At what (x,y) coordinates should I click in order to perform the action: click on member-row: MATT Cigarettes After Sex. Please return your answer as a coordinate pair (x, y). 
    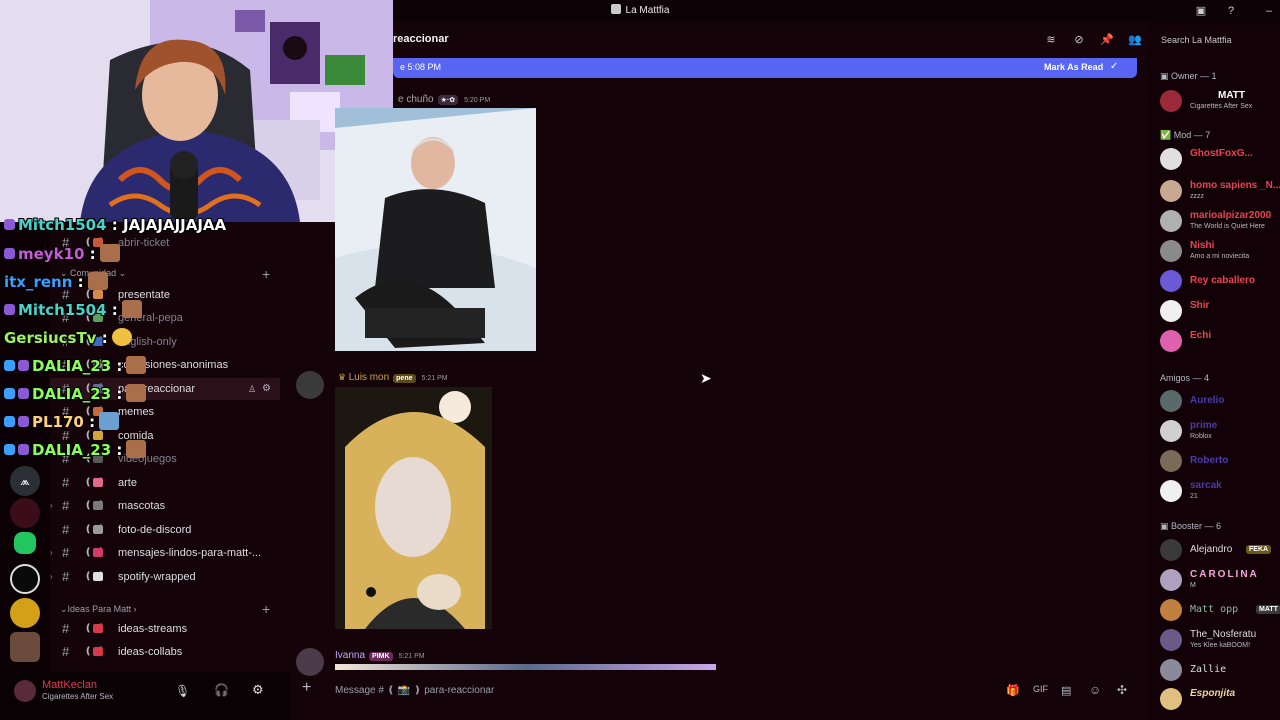
    Looking at the image, I should click on (1219, 101).